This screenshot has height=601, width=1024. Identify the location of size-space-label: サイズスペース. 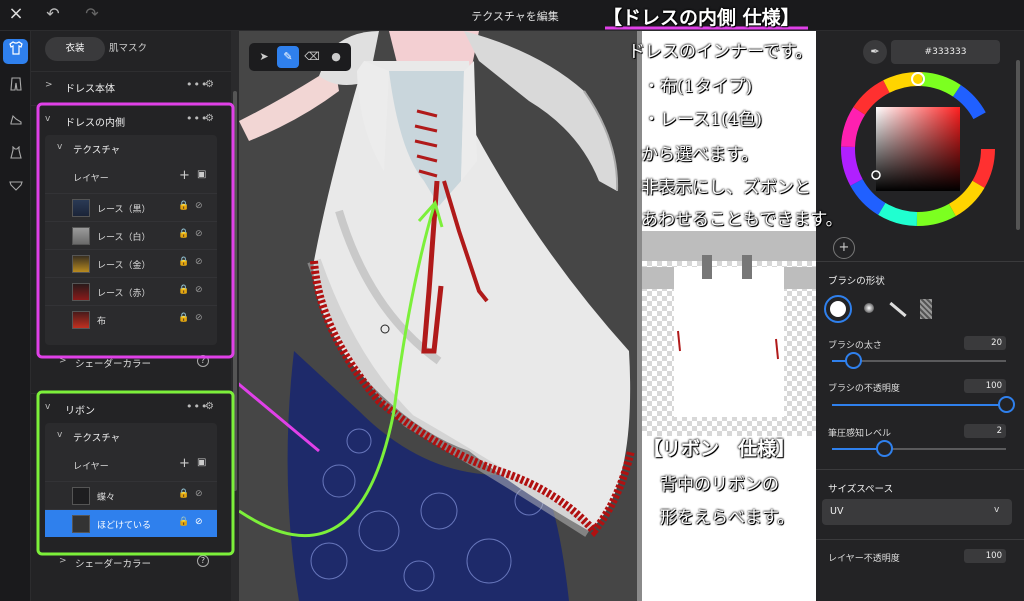
(861, 489).